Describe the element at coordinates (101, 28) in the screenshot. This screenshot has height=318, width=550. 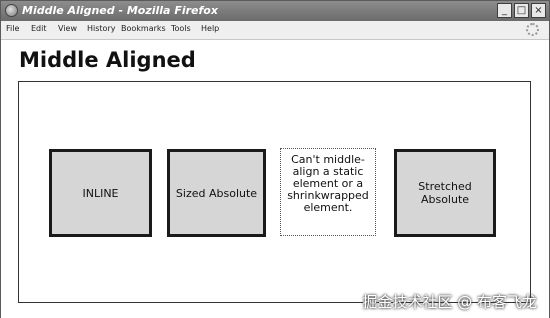
I see `menu-history: History` at that location.